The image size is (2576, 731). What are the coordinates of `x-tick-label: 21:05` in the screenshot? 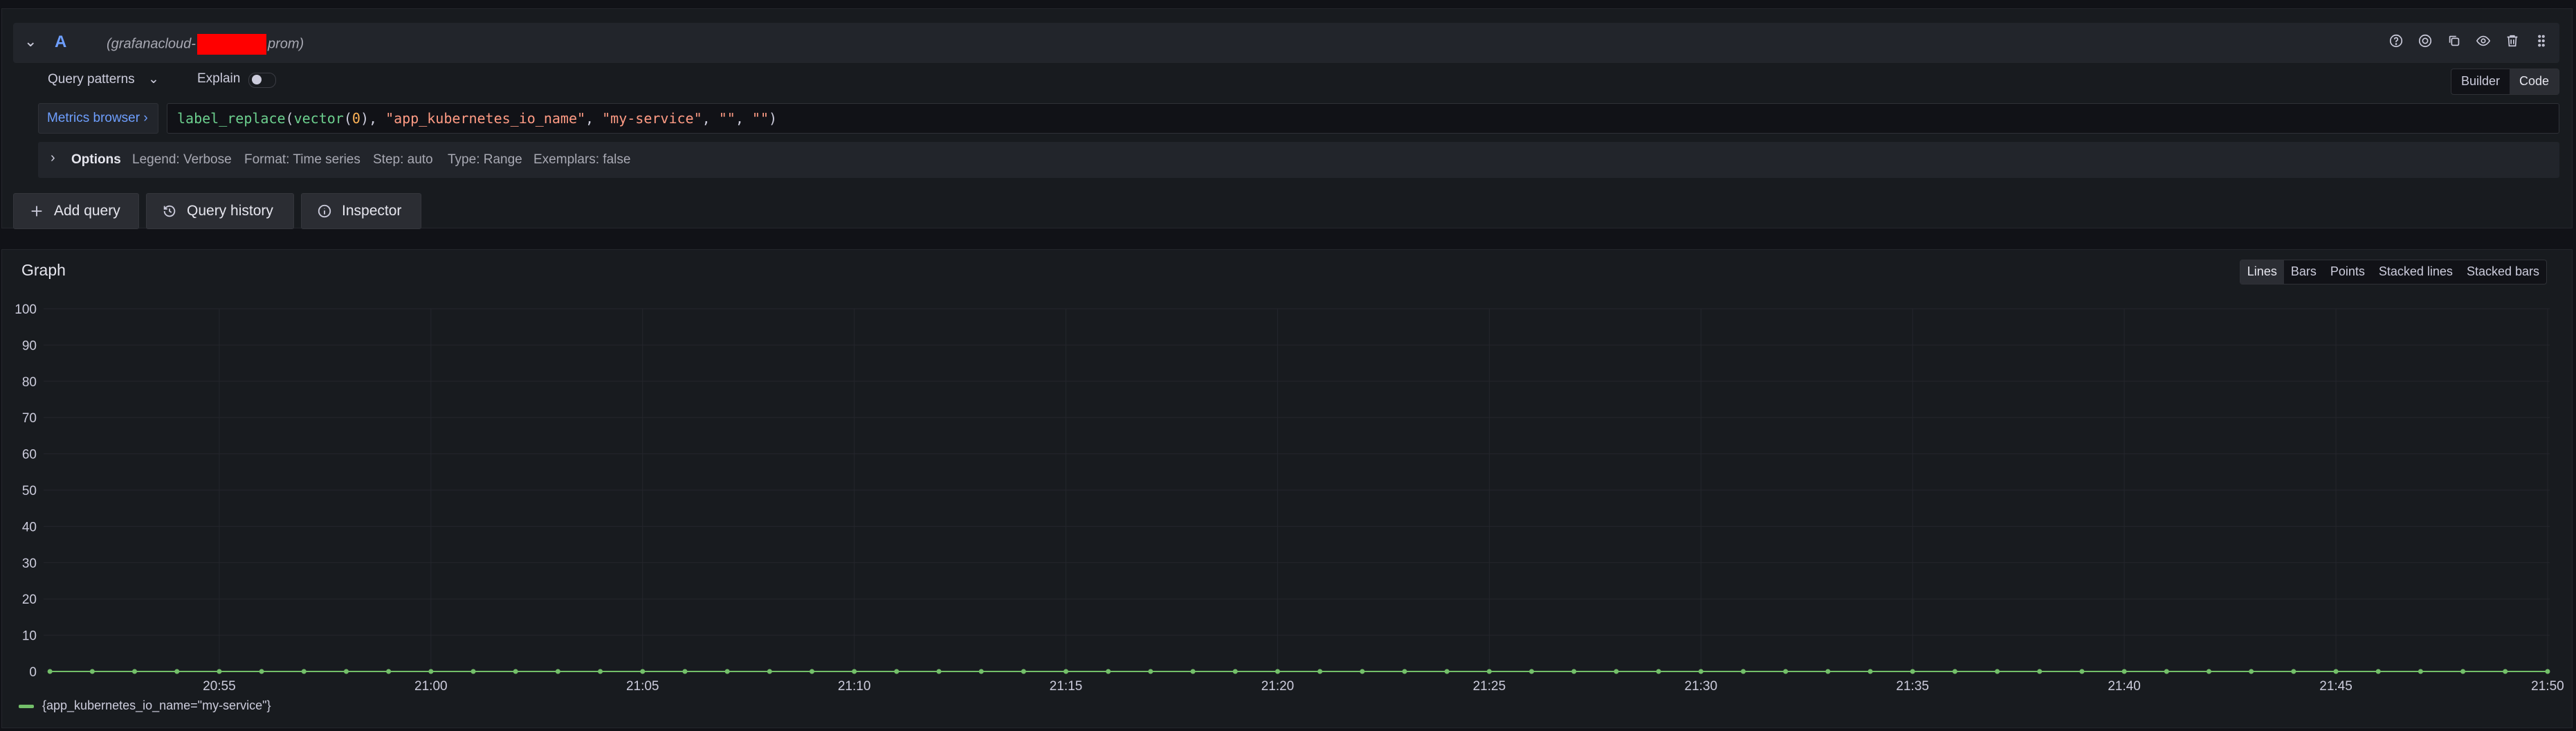 It's located at (643, 686).